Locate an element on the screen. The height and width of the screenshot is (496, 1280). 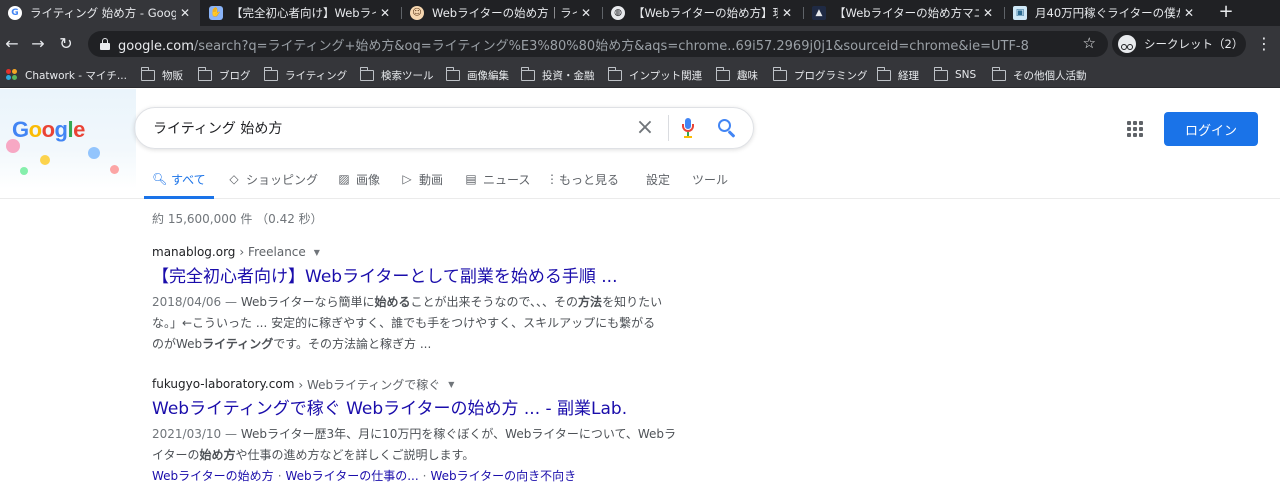
sitelink: Webライターの向き不向き is located at coordinates (503, 476).